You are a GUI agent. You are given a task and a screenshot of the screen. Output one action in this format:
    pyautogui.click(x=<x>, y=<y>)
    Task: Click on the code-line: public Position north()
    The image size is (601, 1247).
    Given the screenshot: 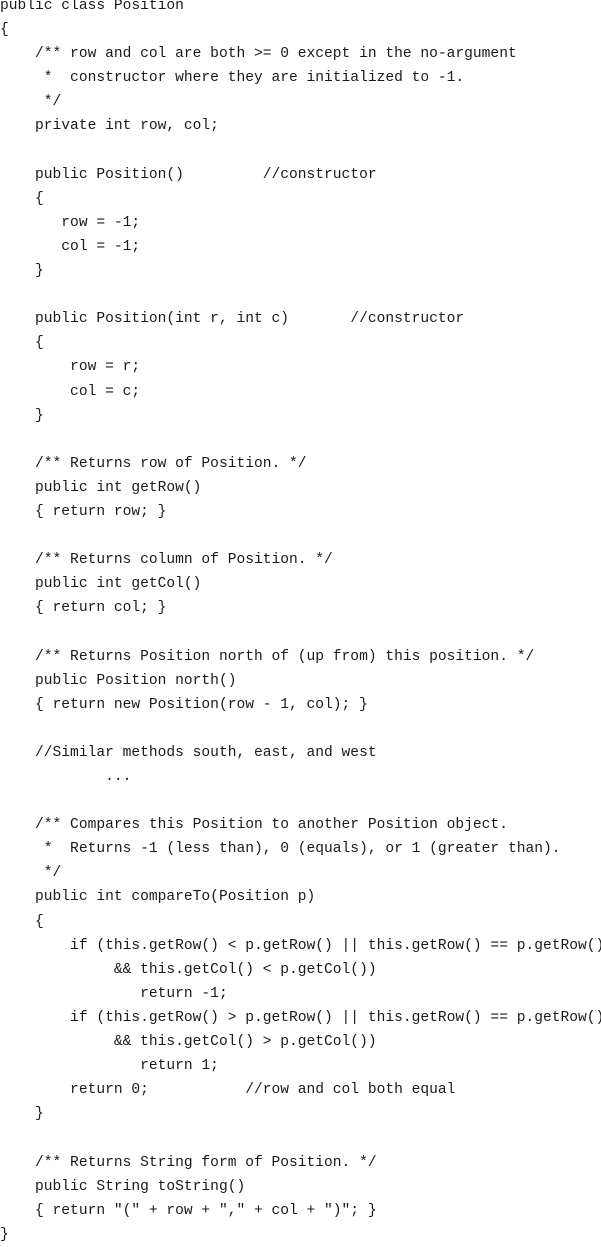 What is the action you would take?
    pyautogui.click(x=118, y=680)
    